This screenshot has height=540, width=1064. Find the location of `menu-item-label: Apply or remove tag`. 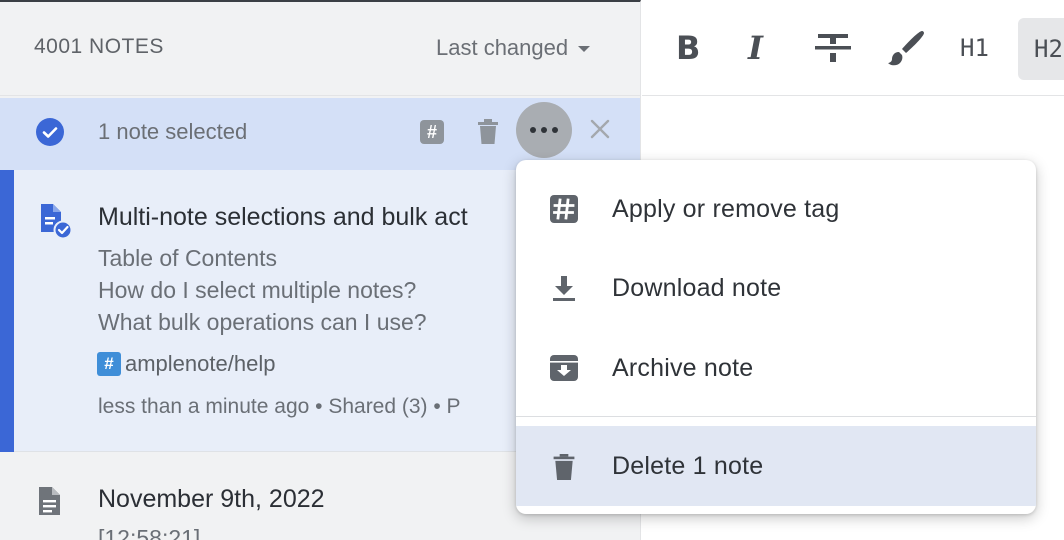

menu-item-label: Apply or remove tag is located at coordinates (726, 209).